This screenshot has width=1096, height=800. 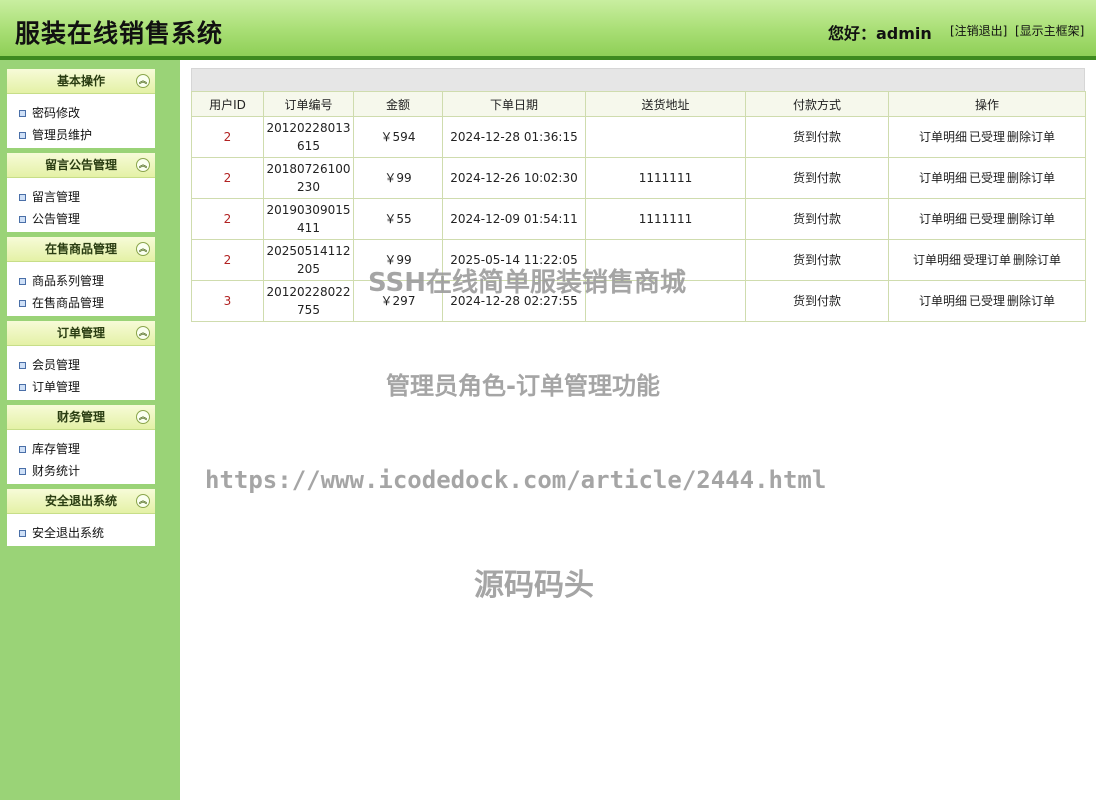 What do you see at coordinates (309, 104) in the screenshot?
I see `column-header: 订单编号` at bounding box center [309, 104].